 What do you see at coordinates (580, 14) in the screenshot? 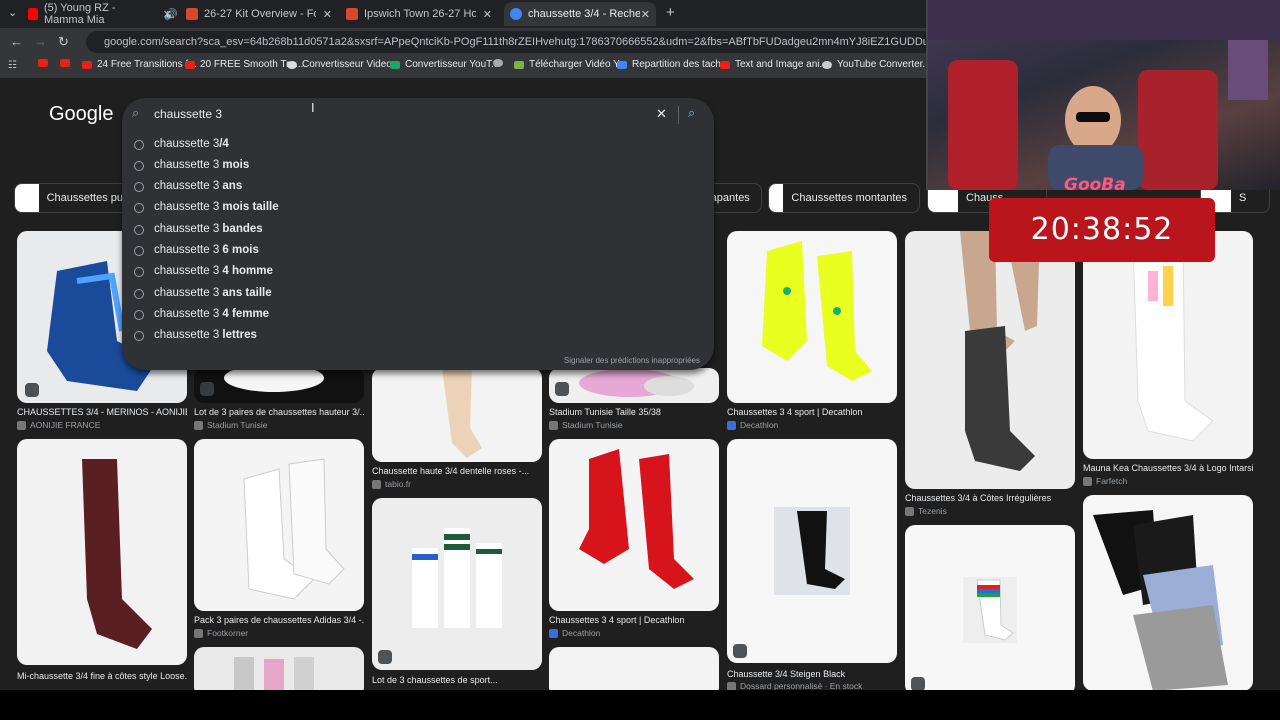
I see `tab-google-search: chaussette 3/4 - Recherche Goo ✕` at bounding box center [580, 14].